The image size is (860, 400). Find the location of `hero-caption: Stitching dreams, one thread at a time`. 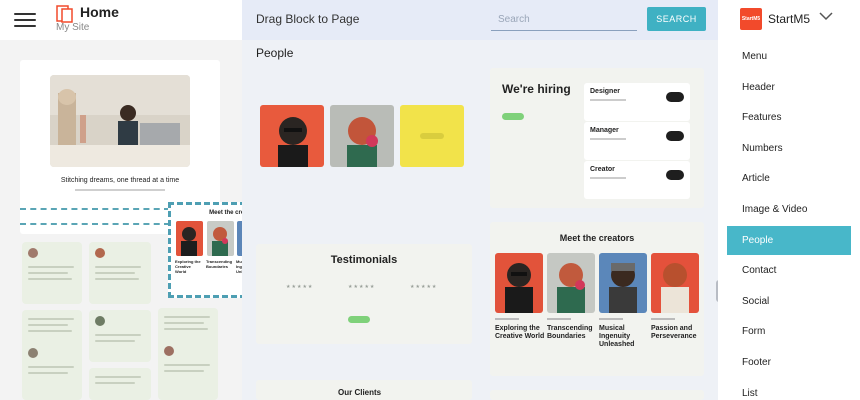

hero-caption: Stitching dreams, one thread at a time is located at coordinates (120, 180).